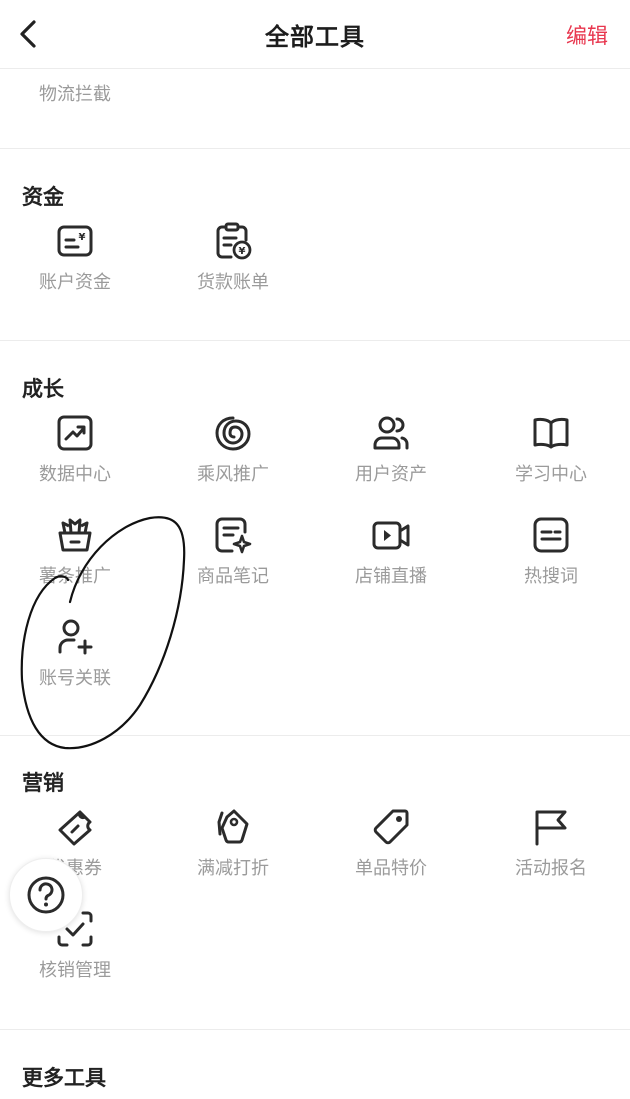 This screenshot has width=630, height=1099. I want to click on tool-label: 热搜词, so click(551, 576).